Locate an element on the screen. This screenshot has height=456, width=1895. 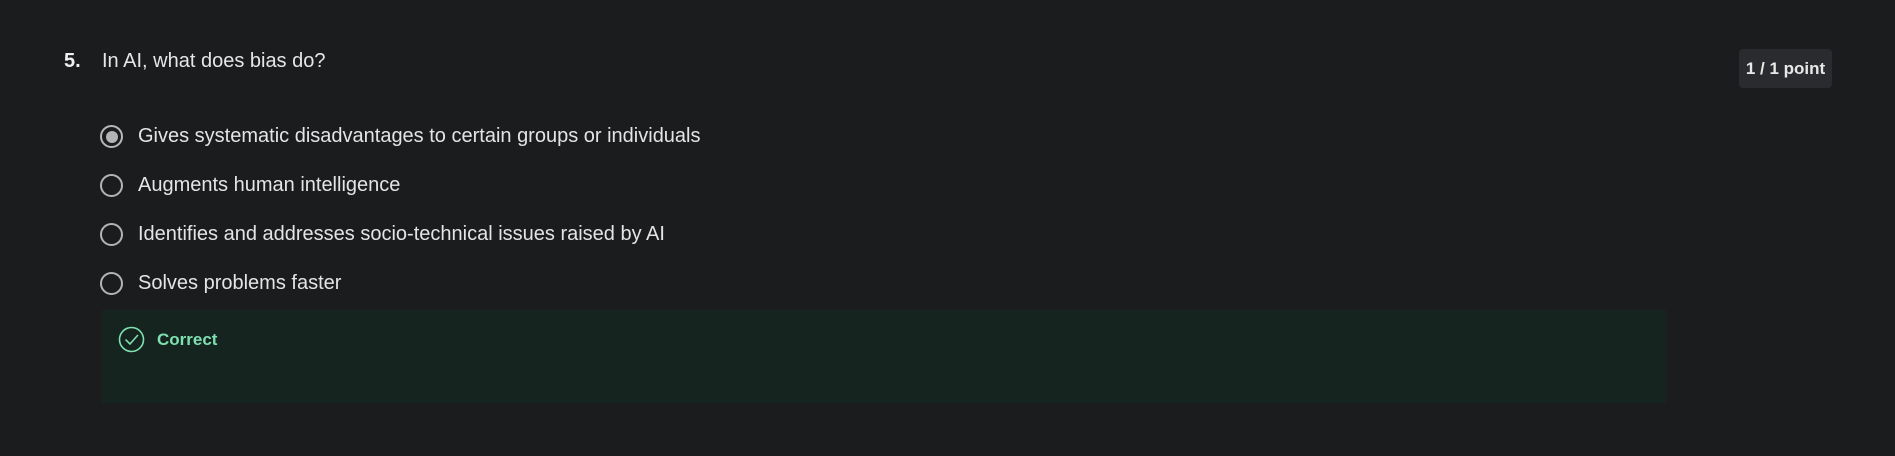
feedback-row: Correct is located at coordinates (892, 339).